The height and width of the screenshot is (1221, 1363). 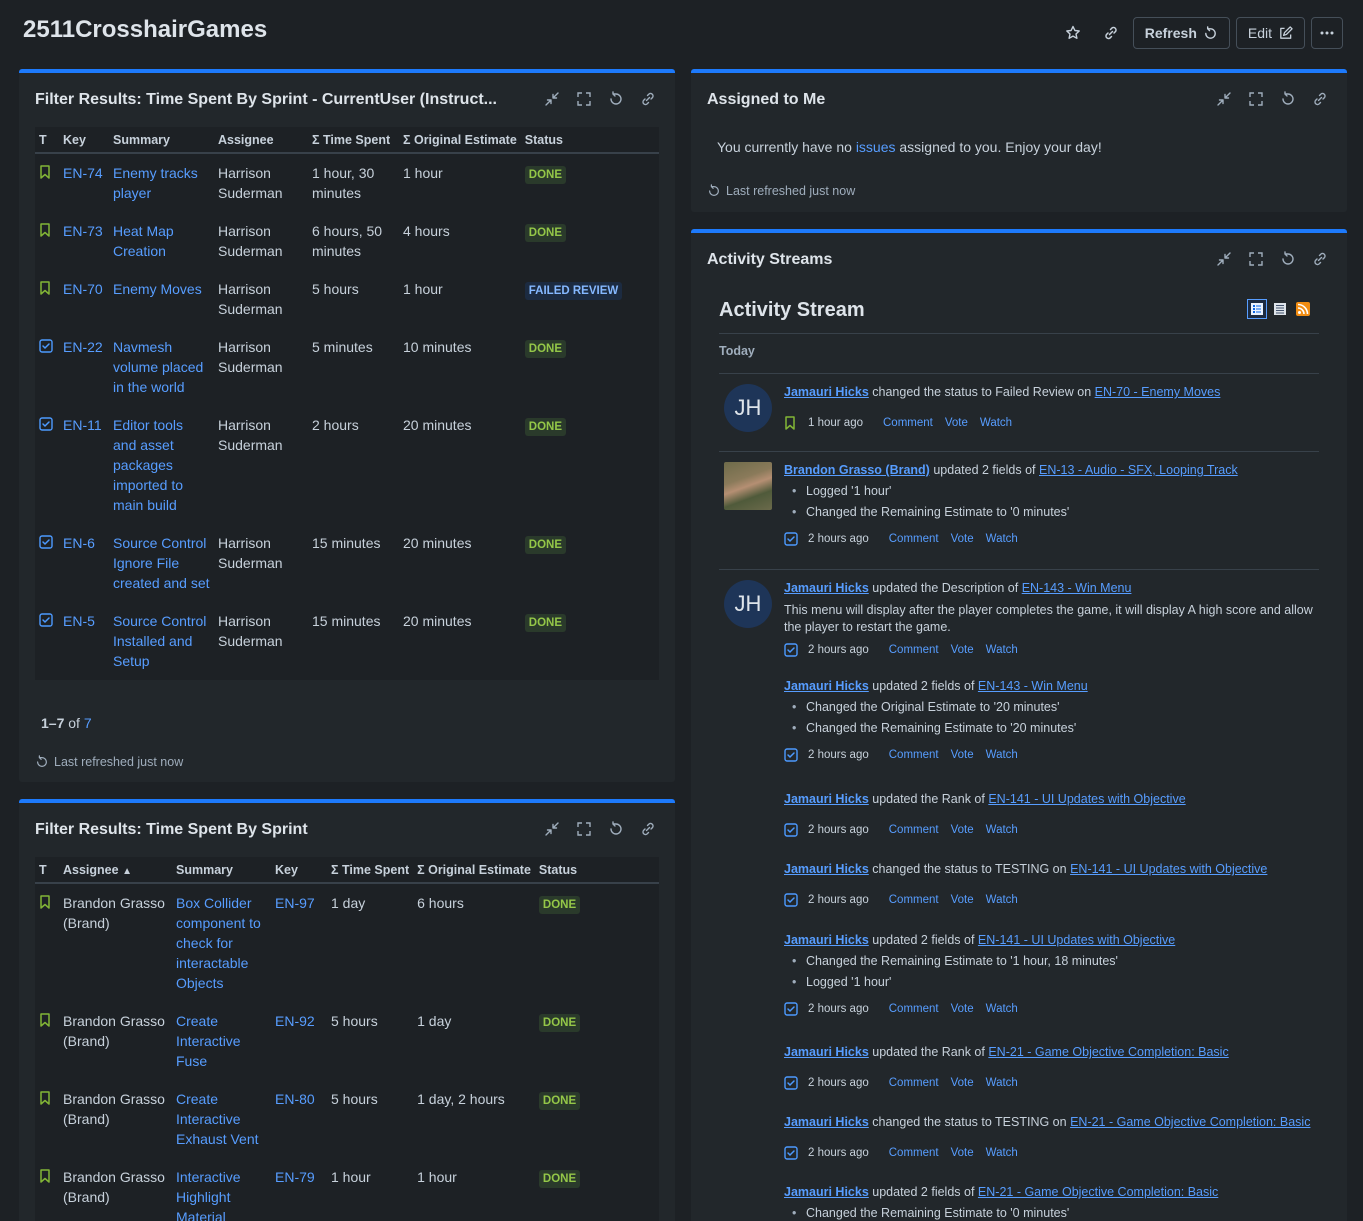 What do you see at coordinates (158, 367) in the screenshot?
I see `summary-link: Navmesh volume placed in the world` at bounding box center [158, 367].